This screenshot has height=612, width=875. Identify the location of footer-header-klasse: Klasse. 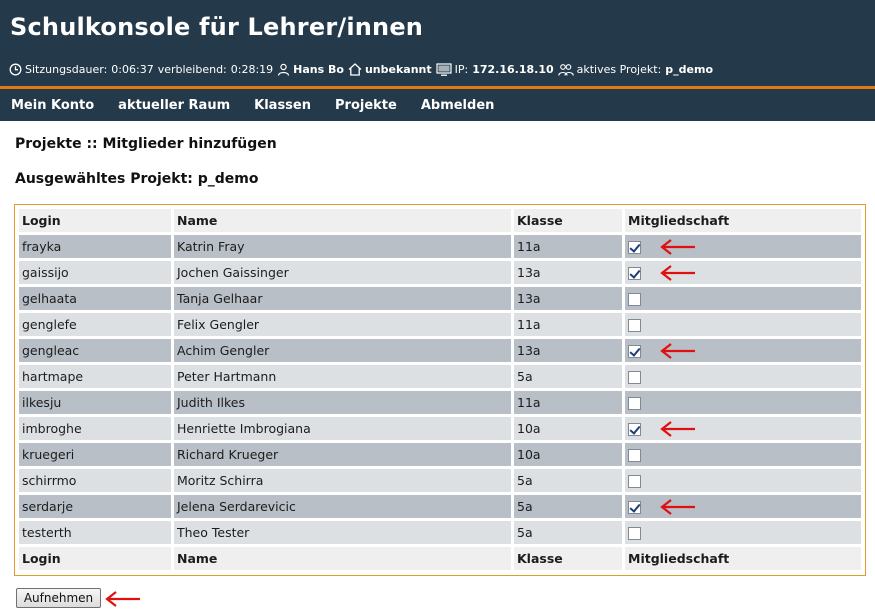
(568, 558).